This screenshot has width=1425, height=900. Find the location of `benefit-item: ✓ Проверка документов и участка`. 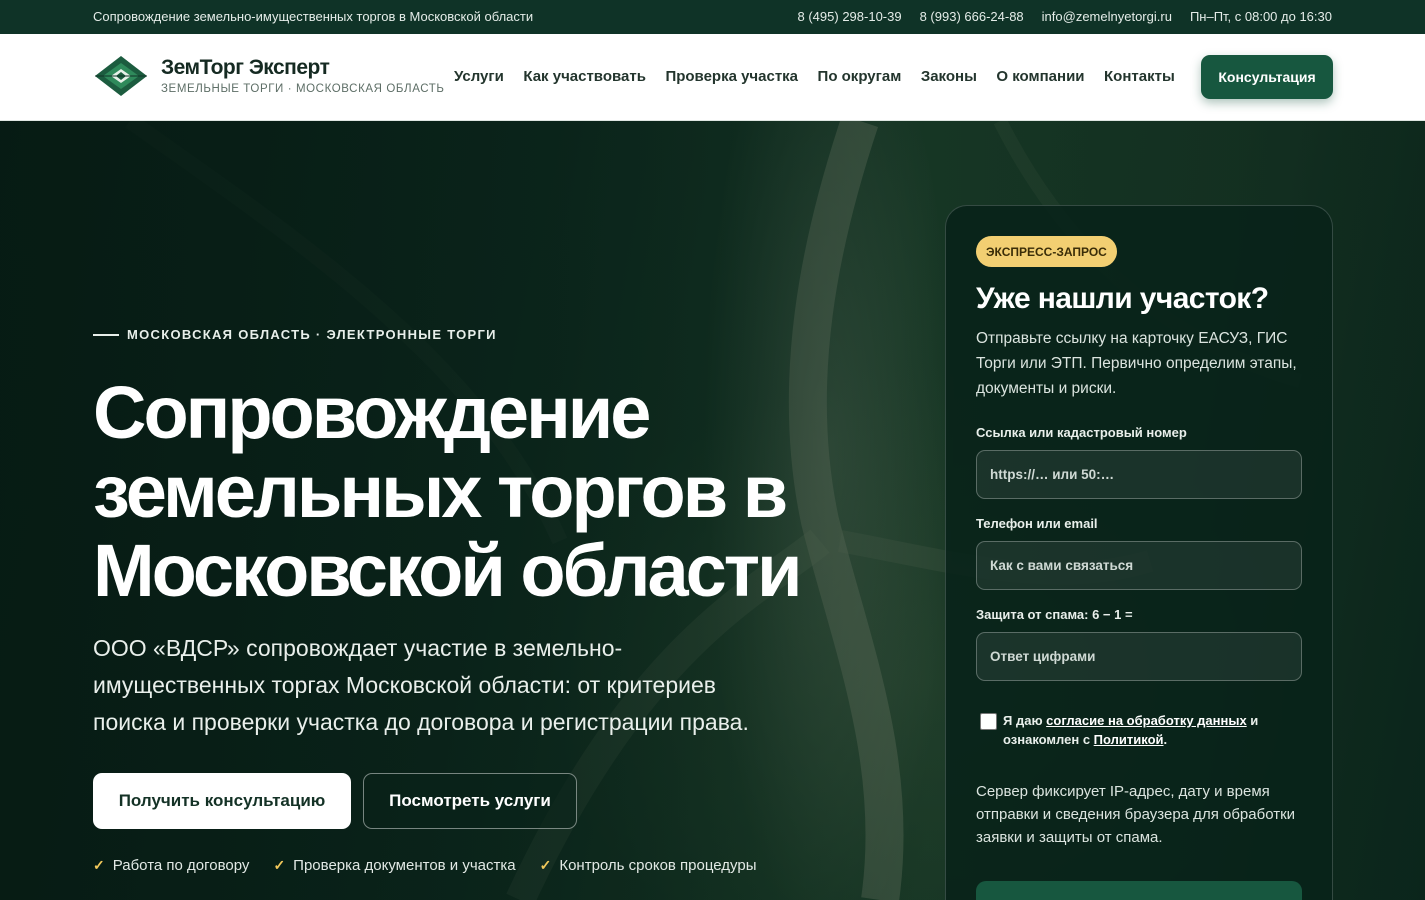

benefit-item: ✓ Проверка документов и участка is located at coordinates (394, 865).